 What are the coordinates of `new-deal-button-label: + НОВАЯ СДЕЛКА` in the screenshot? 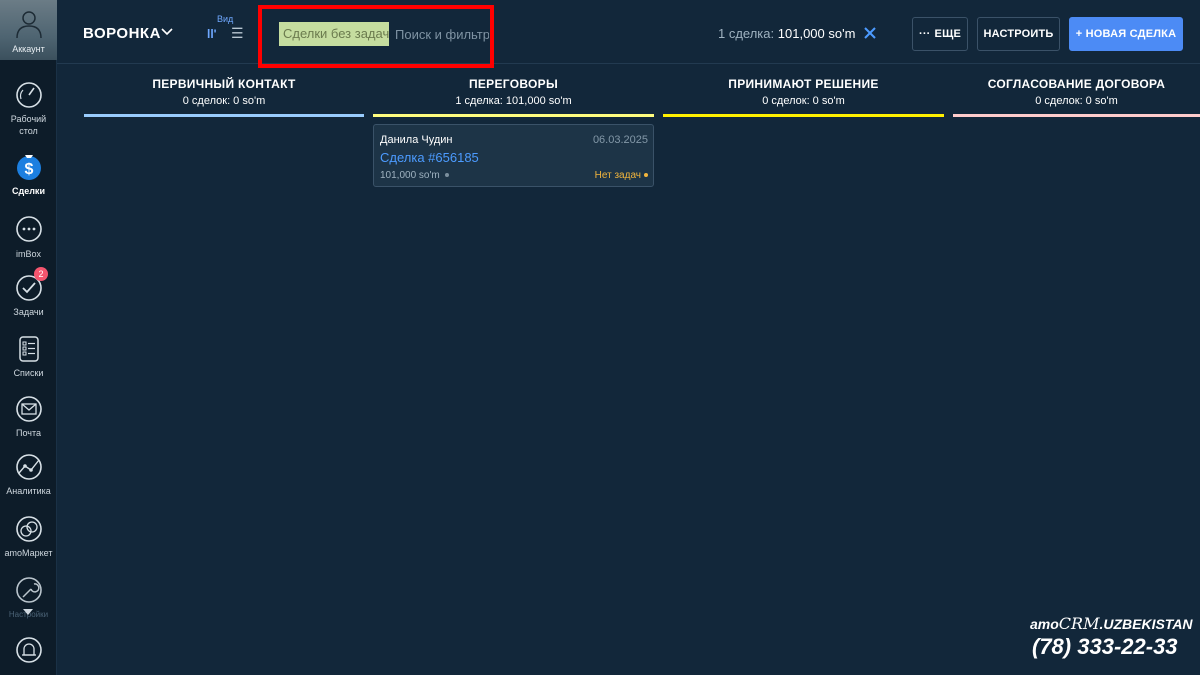 It's located at (1126, 34).